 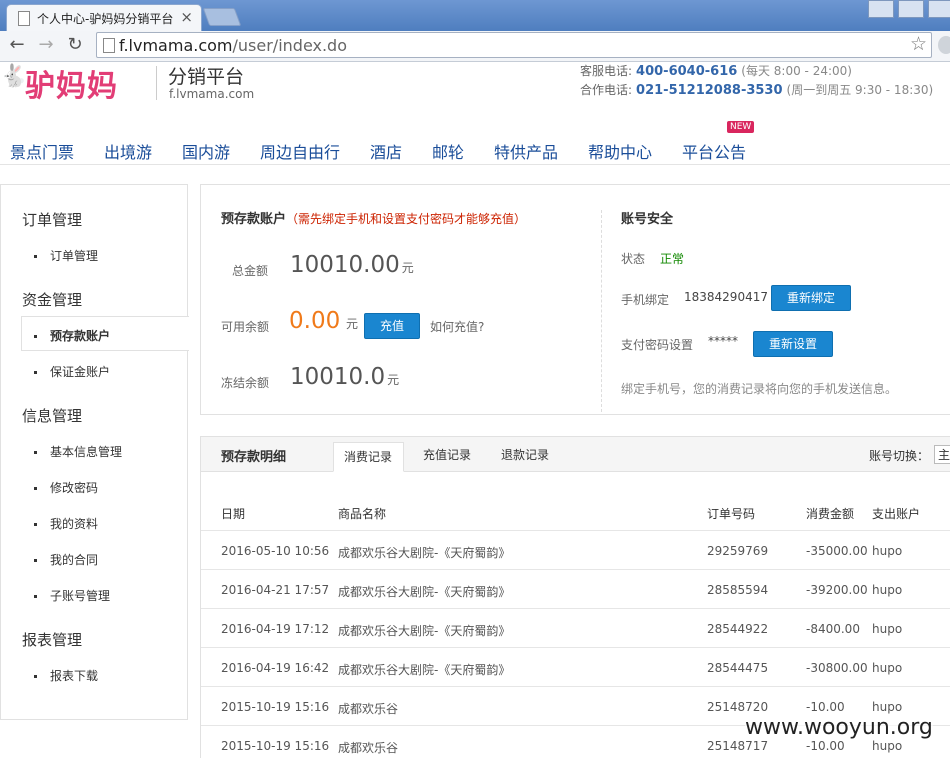 What do you see at coordinates (66, 523) in the screenshot?
I see `sidebar-item-profile: 我的资料` at bounding box center [66, 523].